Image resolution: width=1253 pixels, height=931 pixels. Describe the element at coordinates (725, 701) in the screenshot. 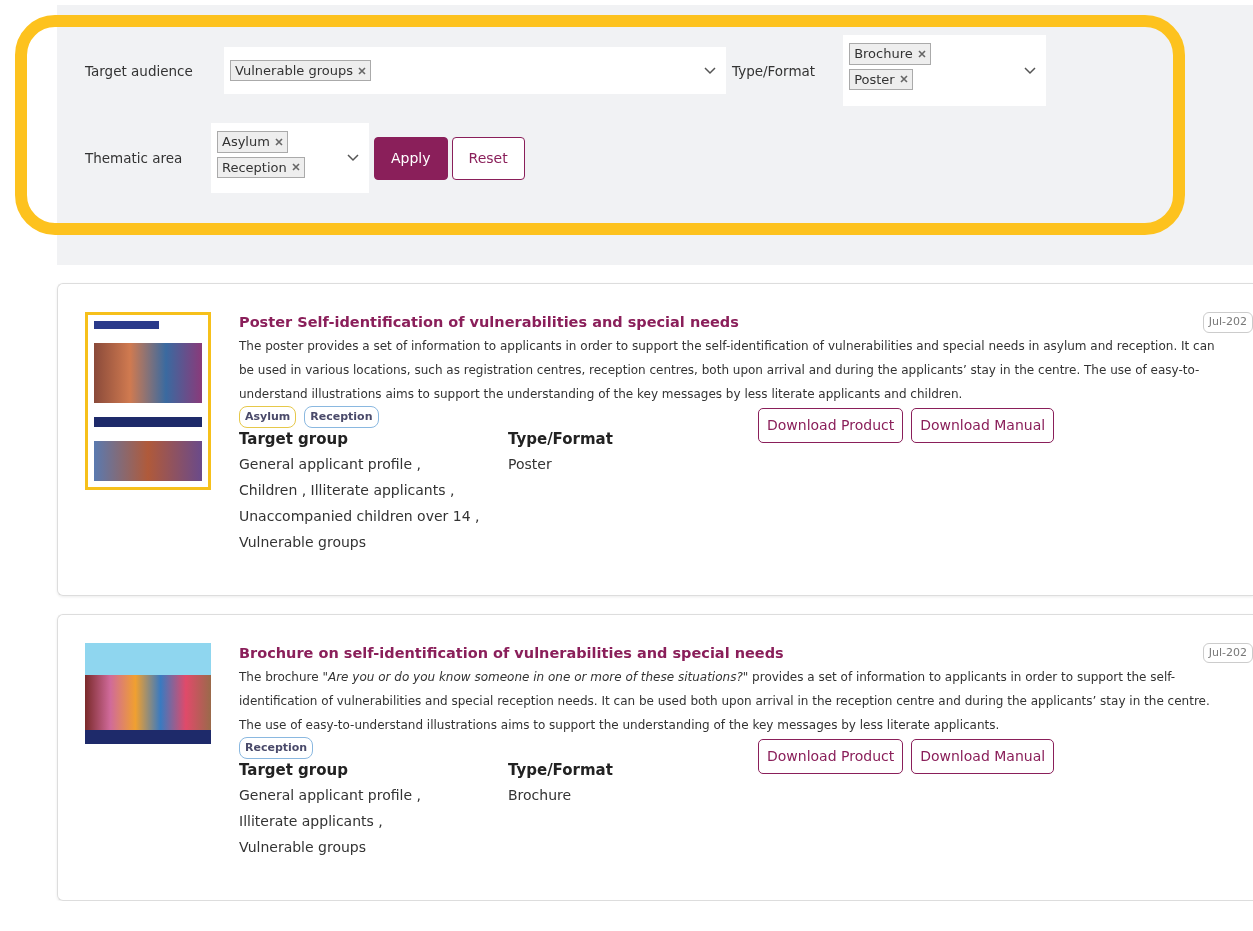

I see `result-description: The brochure "Are you or do you know someone in one or more of these situations?" provides a set of information to applicants in order to support the self-identification of vulnerabilities and special reception needs. It can be used both upon arrival in the reception centre and during the applicants’ stay in the centre. The use of easy-to-understand illustrations aims to support the understanding of the key messages by less literate applicants.` at that location.